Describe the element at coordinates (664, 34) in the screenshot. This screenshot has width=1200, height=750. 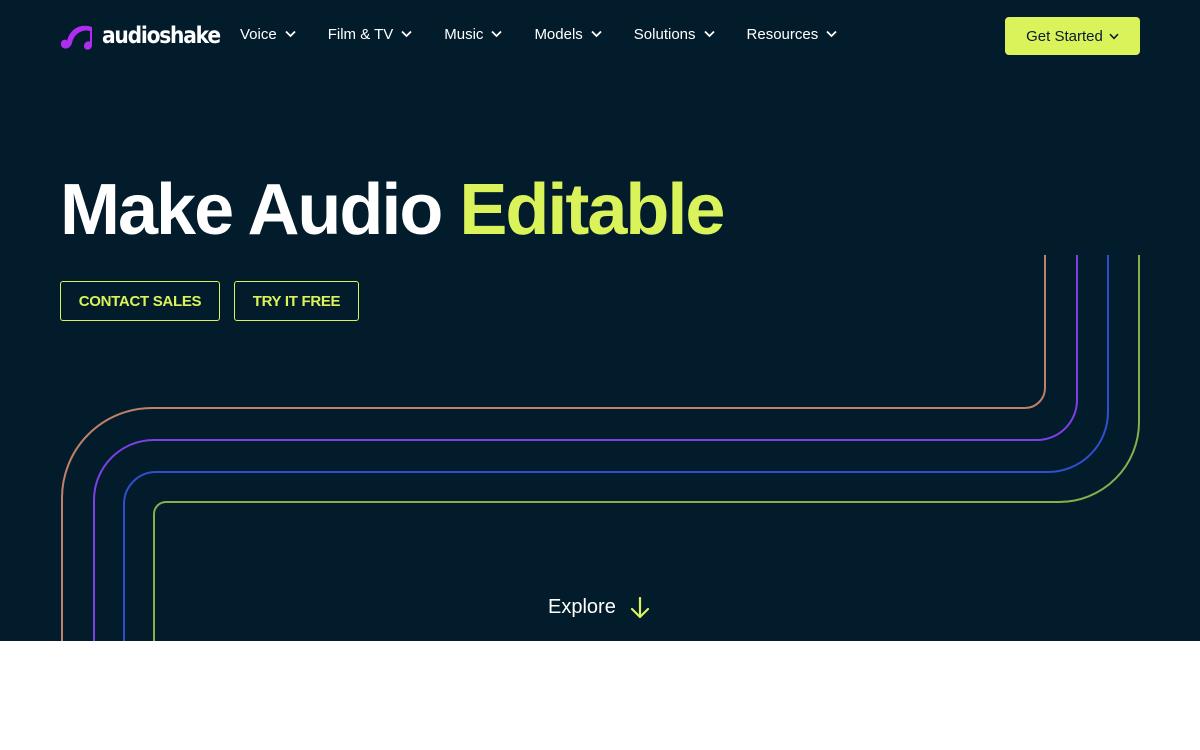
I see `nav-item-label: Solutions` at that location.